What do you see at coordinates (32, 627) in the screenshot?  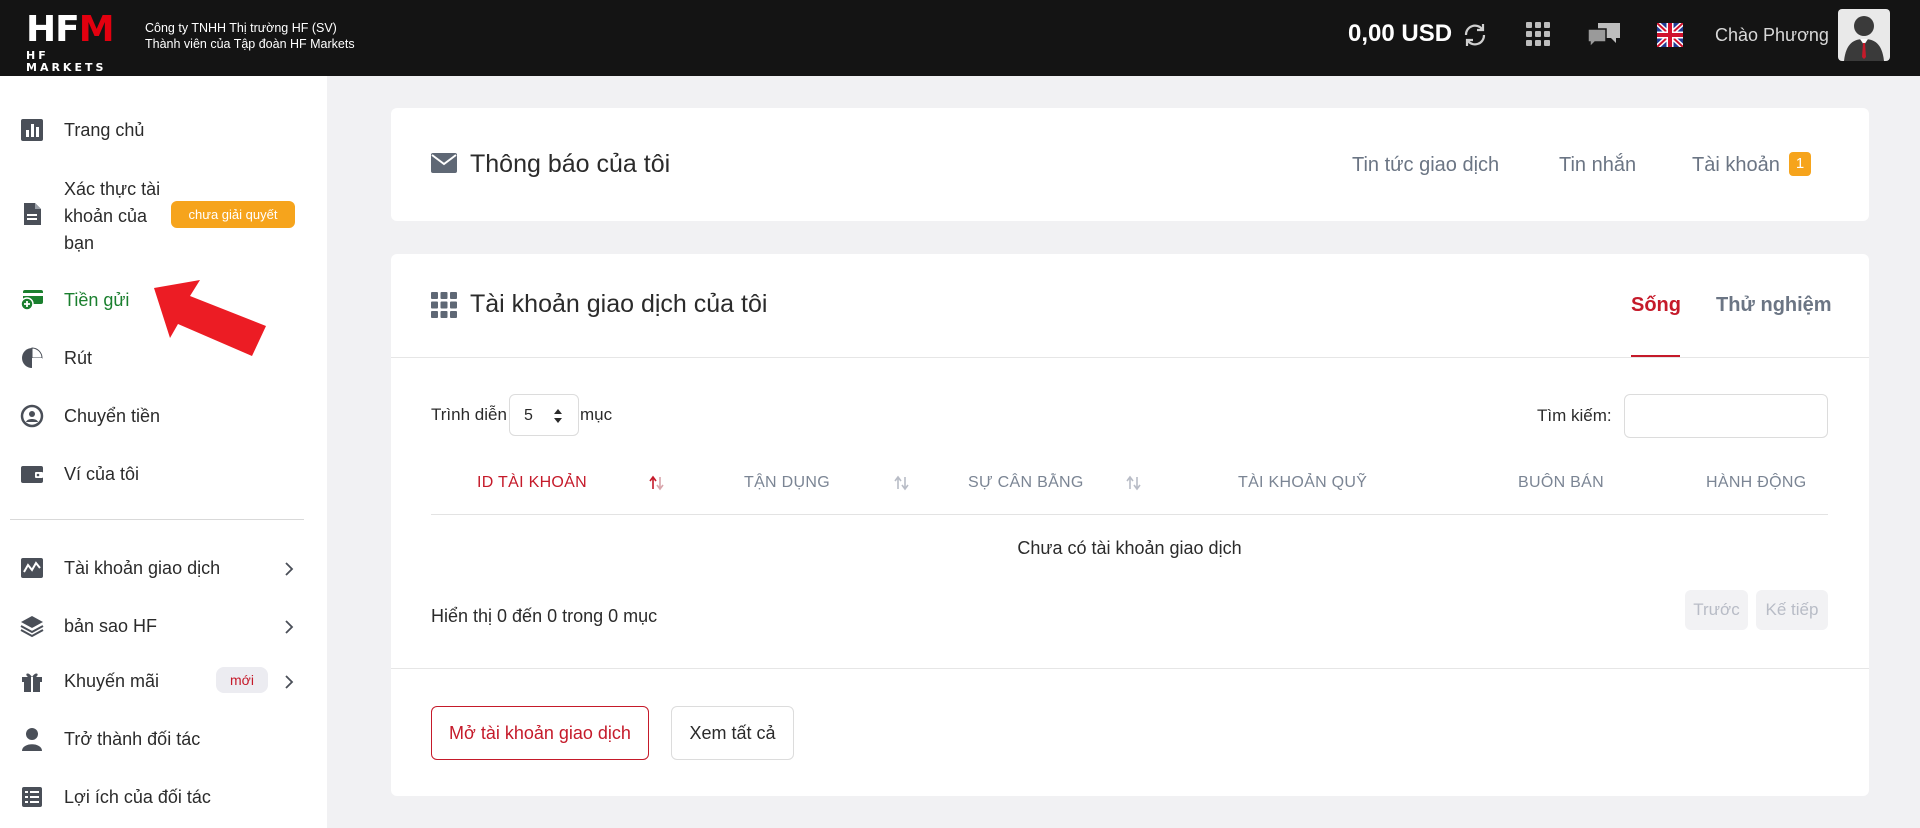 I see `layers-icon` at bounding box center [32, 627].